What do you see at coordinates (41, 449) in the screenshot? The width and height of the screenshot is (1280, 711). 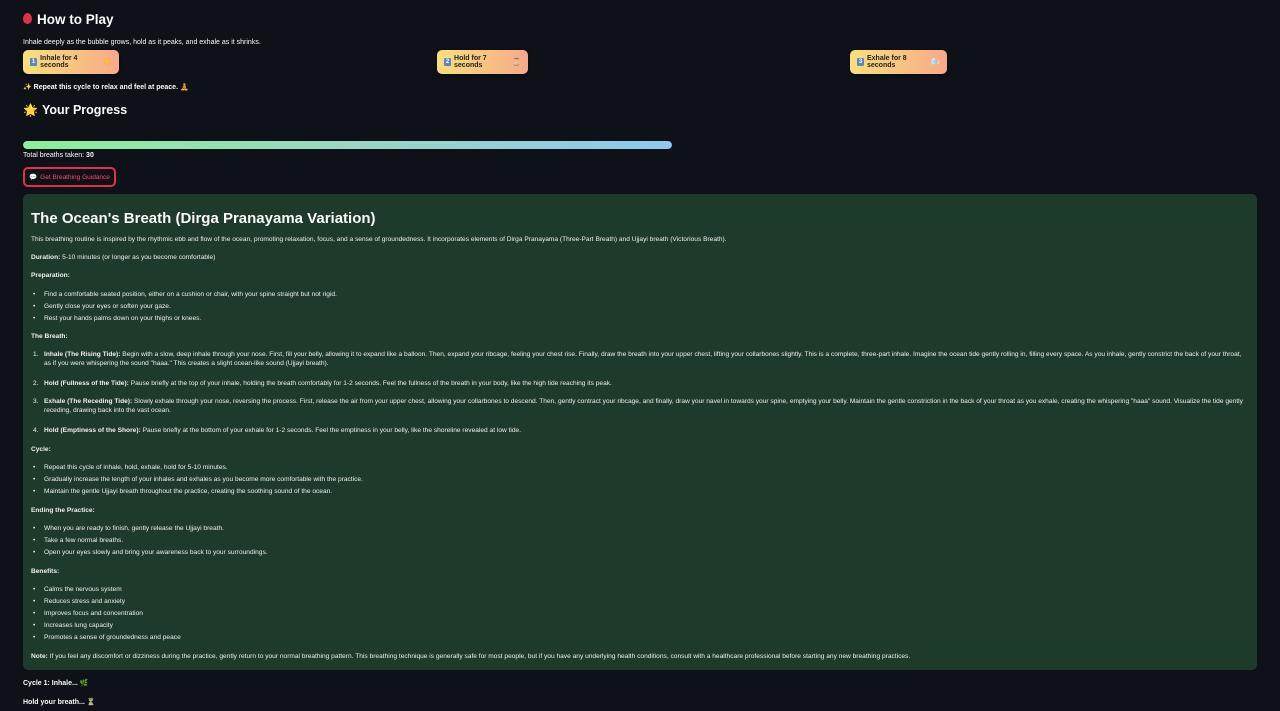 I see `cycle-heading: Cycle:` at bounding box center [41, 449].